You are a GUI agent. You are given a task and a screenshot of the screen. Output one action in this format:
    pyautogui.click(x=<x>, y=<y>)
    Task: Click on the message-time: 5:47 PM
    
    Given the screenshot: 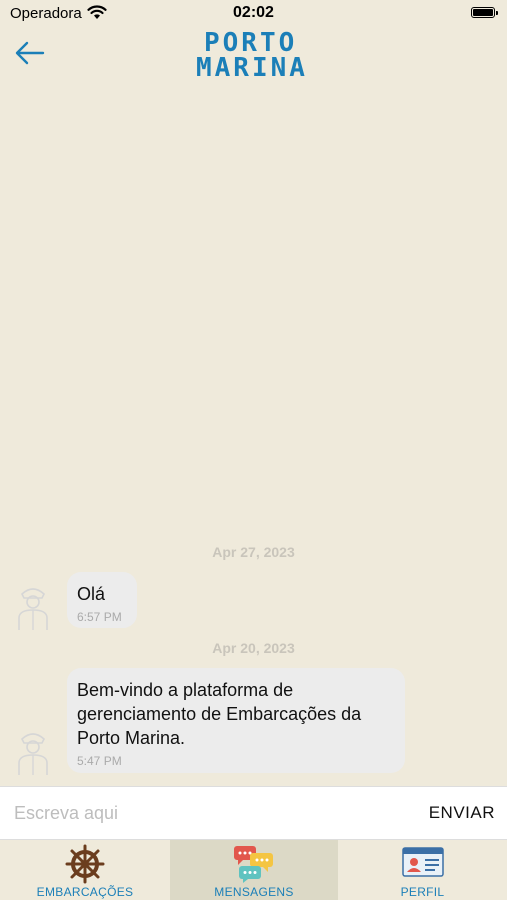 What is the action you would take?
    pyautogui.click(x=99, y=761)
    